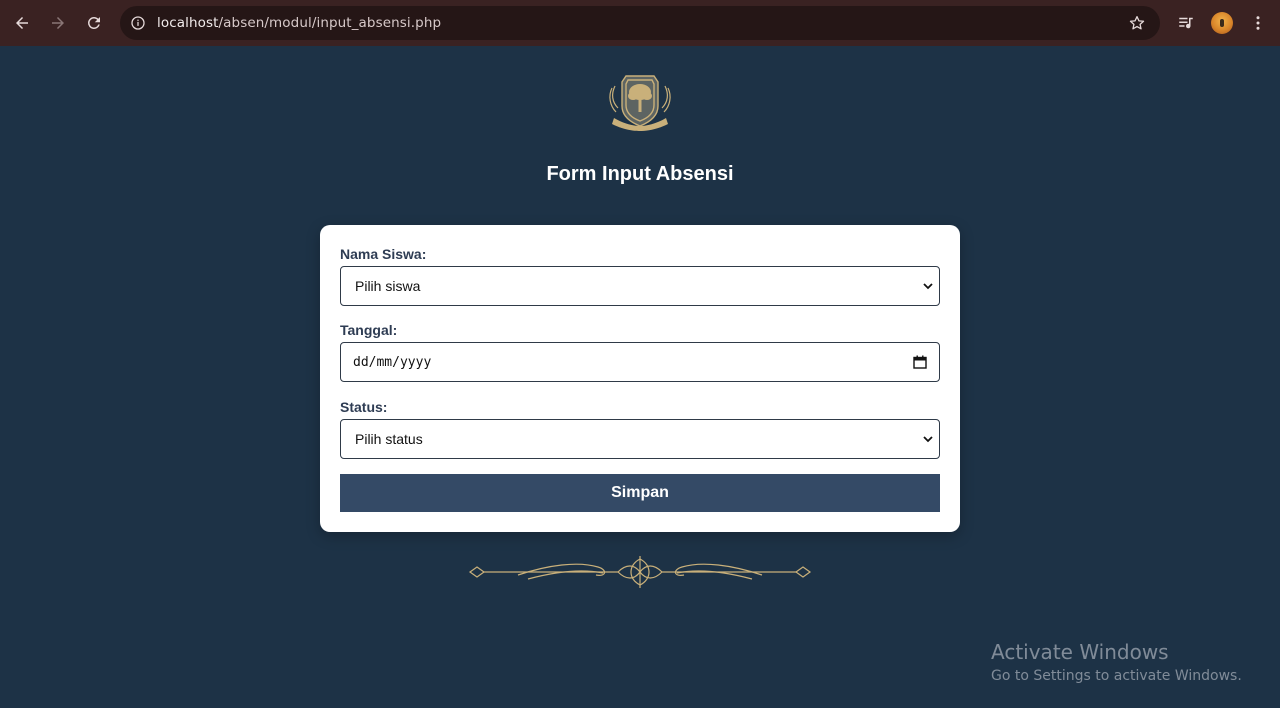  I want to click on forward-button, so click(58, 23).